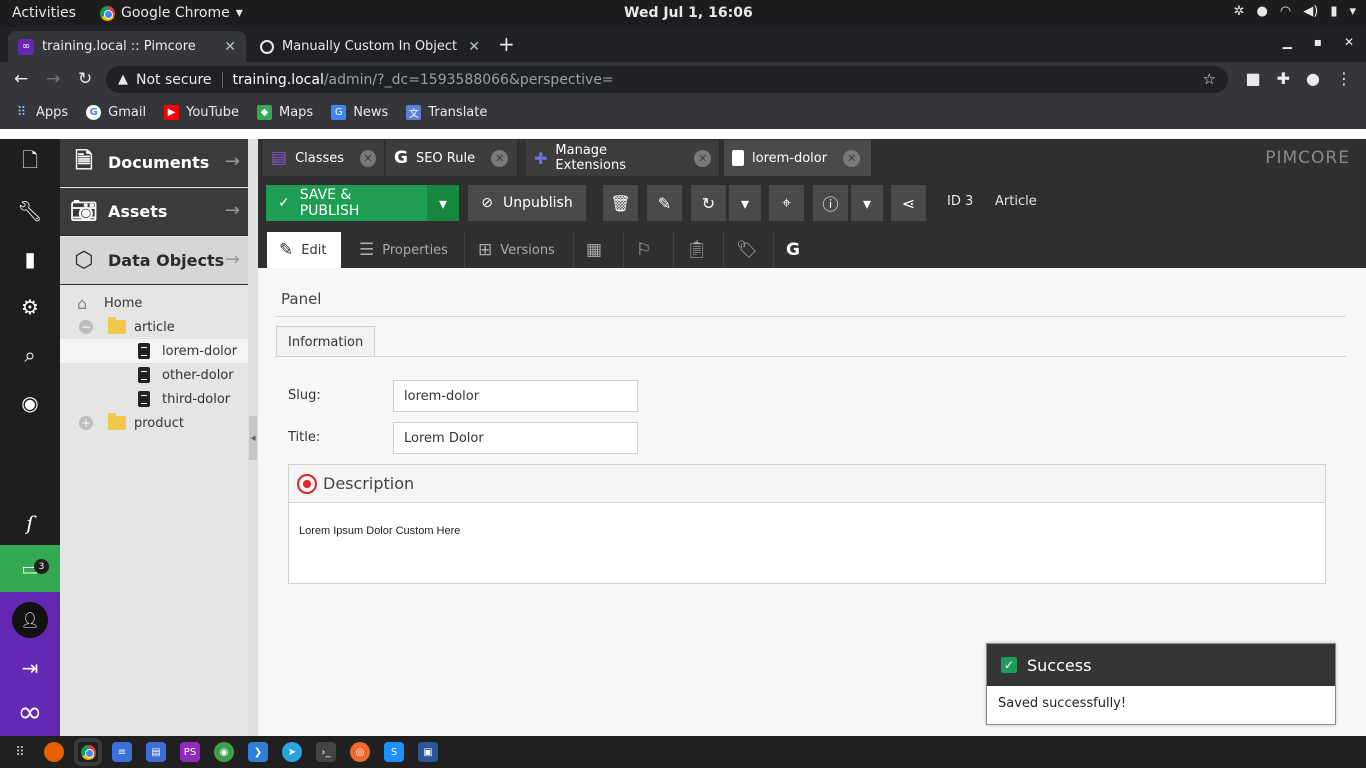 This screenshot has height=768, width=1366. I want to click on file-icon: 🗋, so click(30, 163).